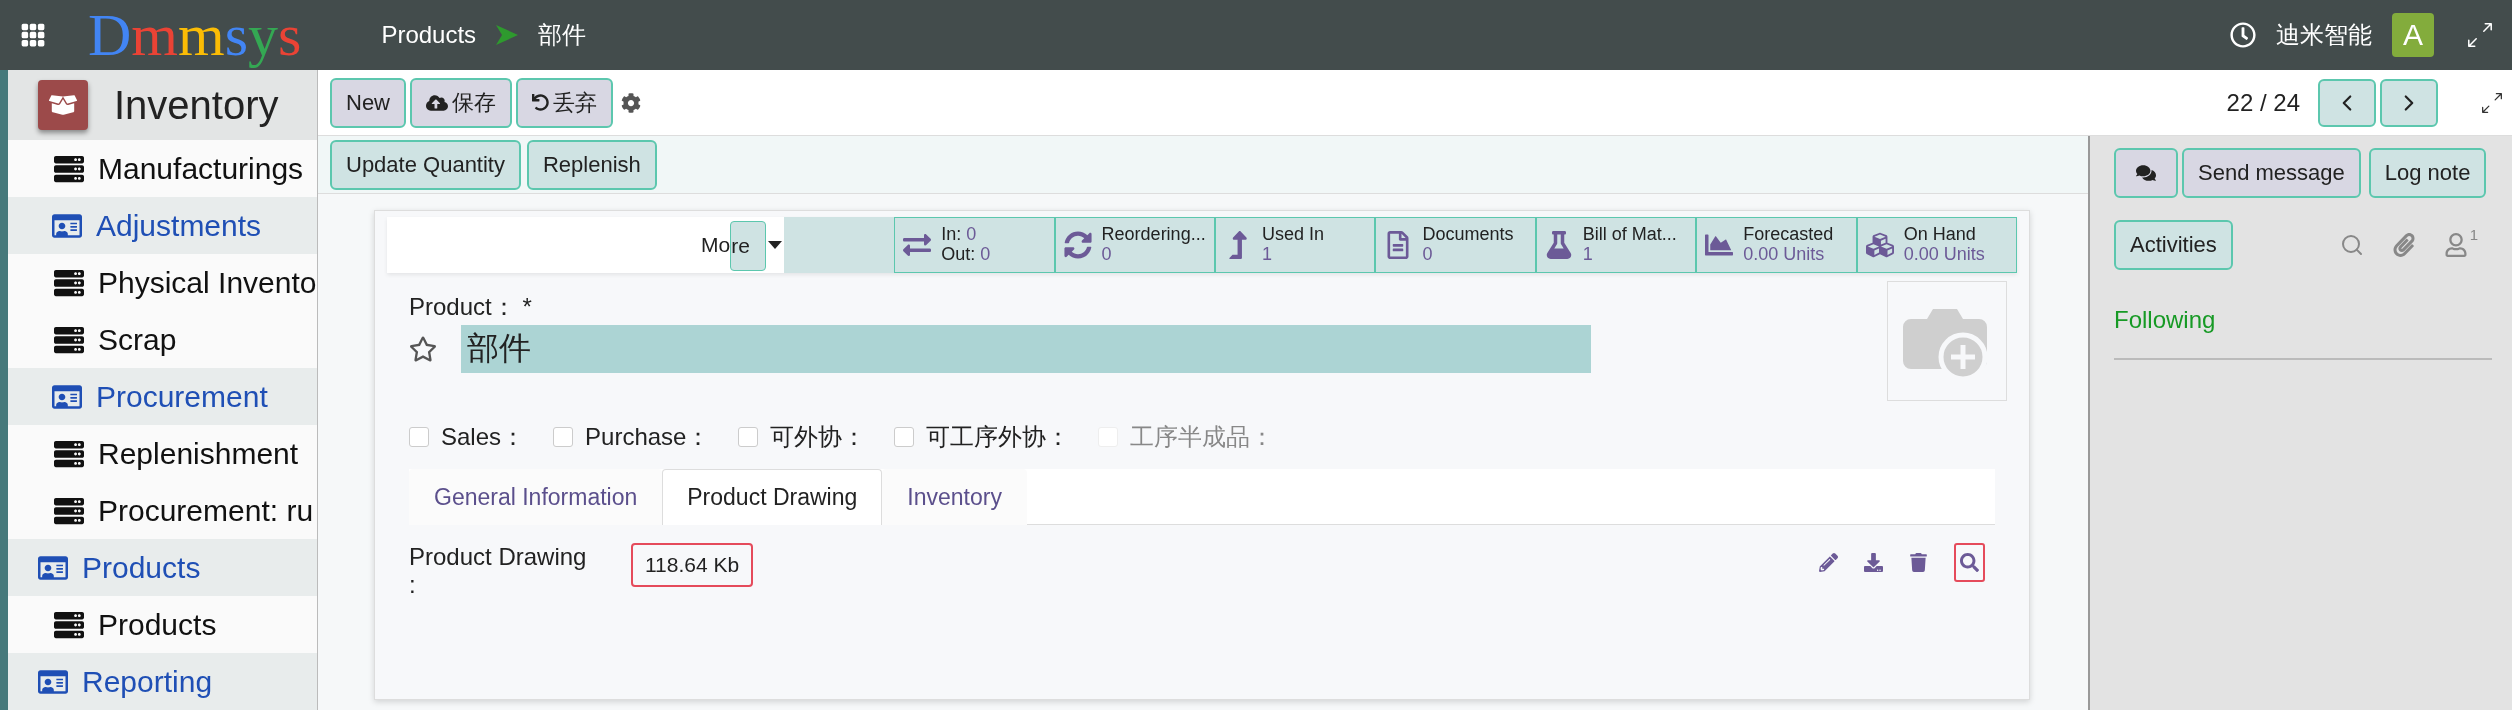 This screenshot has width=2512, height=710. What do you see at coordinates (413, 585) in the screenshot?
I see `colon-text: :` at bounding box center [413, 585].